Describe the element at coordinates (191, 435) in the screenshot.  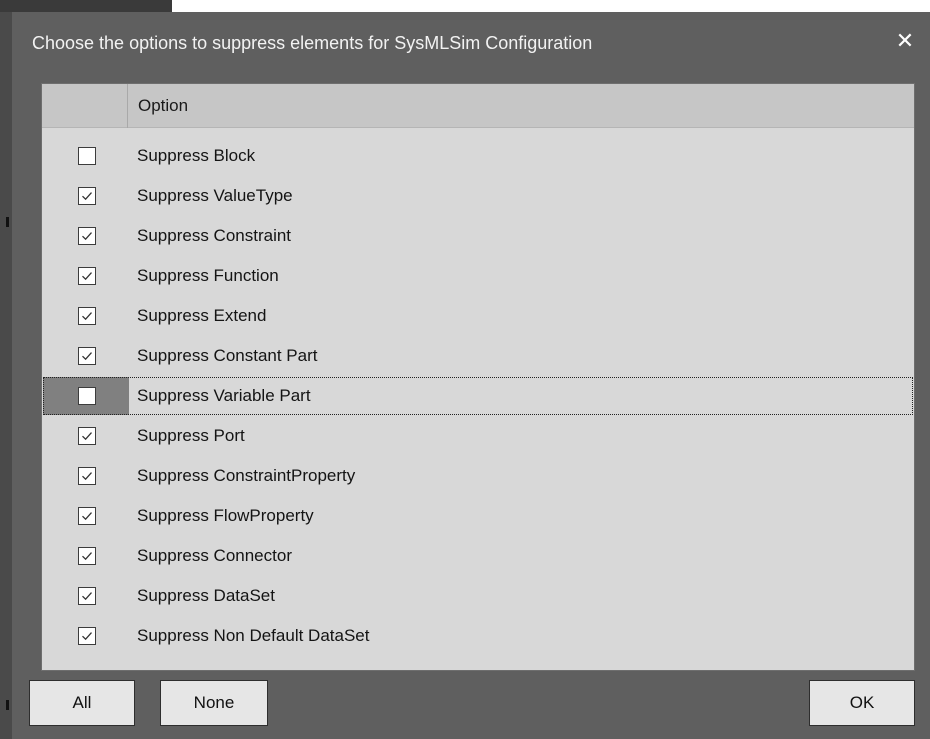
I see `option-label: Suppress Port` at that location.